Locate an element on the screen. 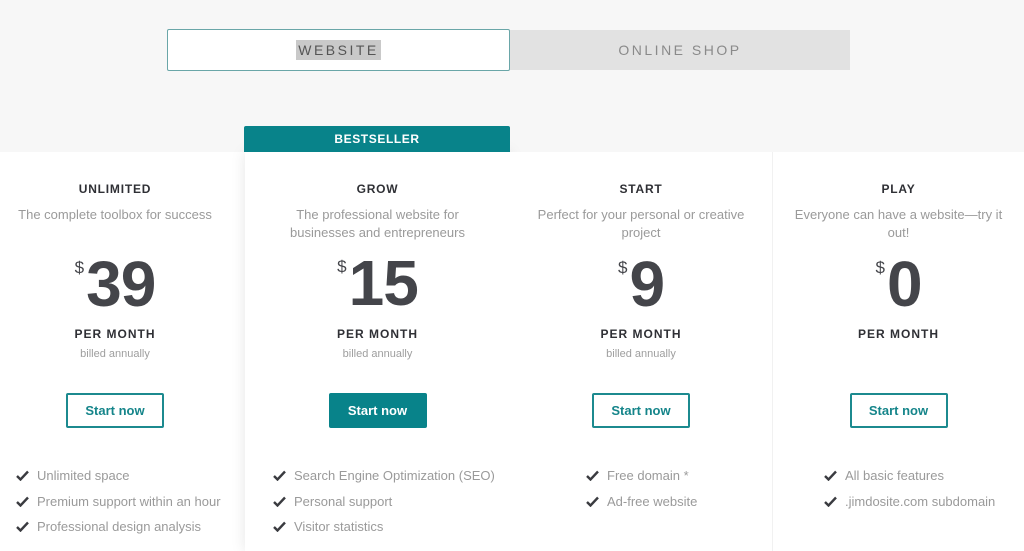 This screenshot has height=551, width=1024. feature-label: Visitor statistics is located at coordinates (339, 527).